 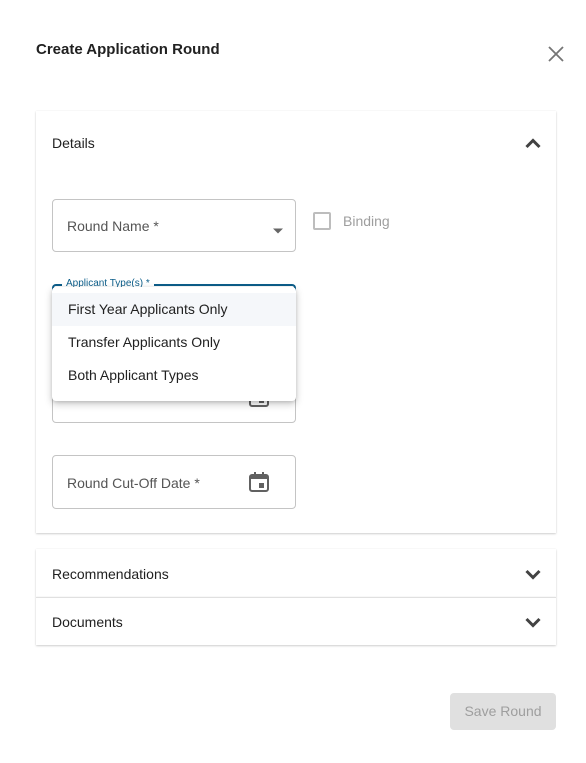 I want to click on cutoff-date-label: Round Cut-Off Date *, so click(x=133, y=483).